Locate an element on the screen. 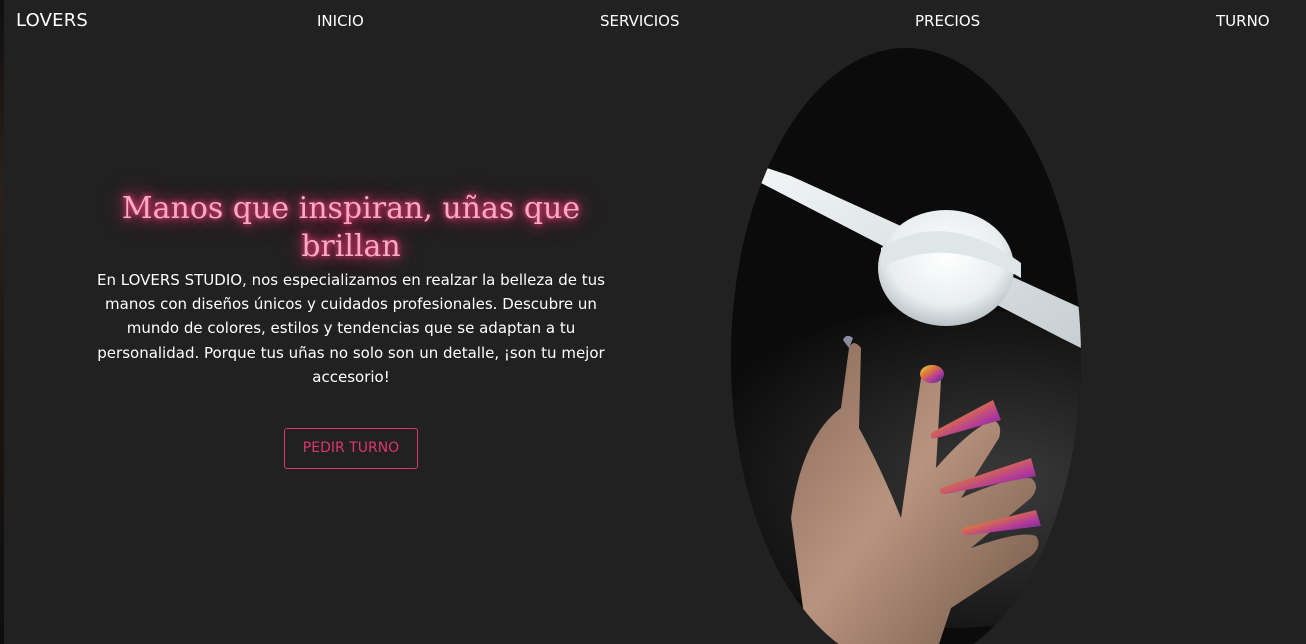  nav-link-precios: PRECIOS is located at coordinates (947, 21).